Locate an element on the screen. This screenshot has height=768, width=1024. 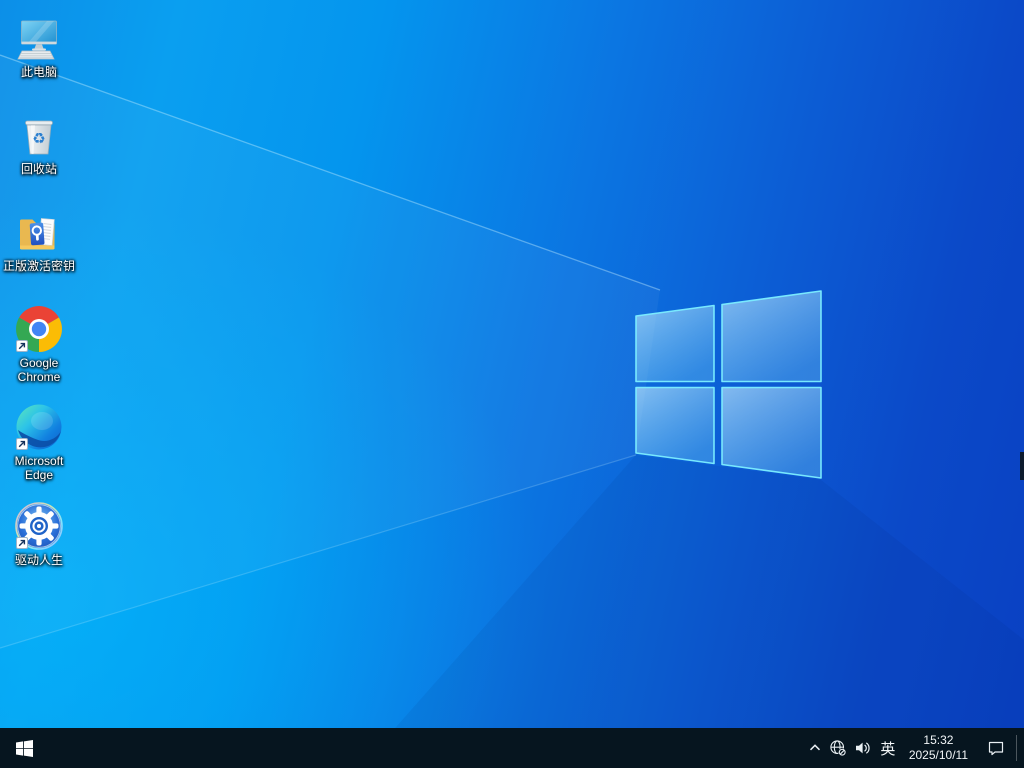
speaker-icon is located at coordinates (862, 748).